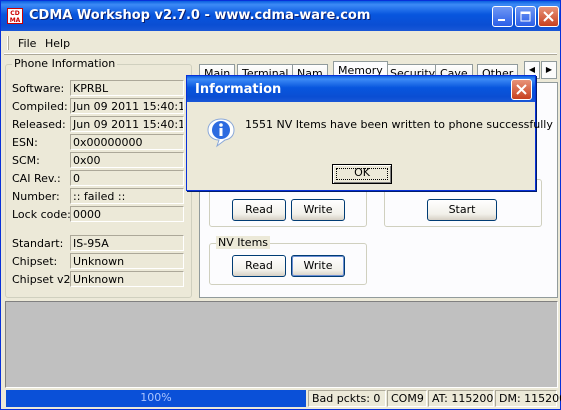  Describe the element at coordinates (127, 88) in the screenshot. I see `software-field: KPRBL` at that location.